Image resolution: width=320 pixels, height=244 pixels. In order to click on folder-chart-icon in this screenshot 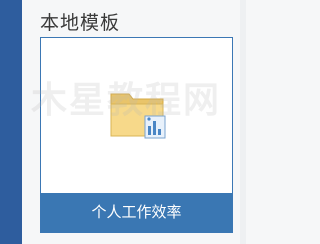, I will do `click(138, 116)`.